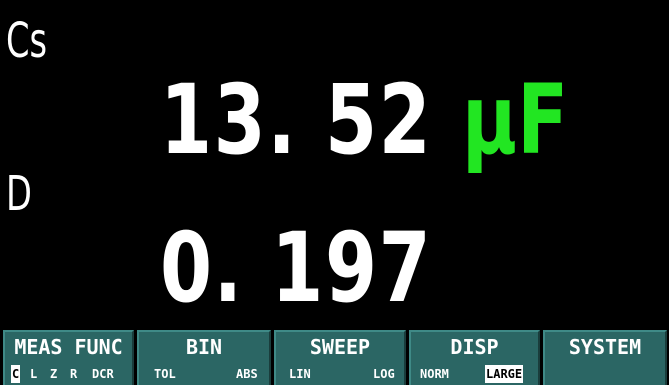 The width and height of the screenshot is (669, 385). I want to click on softkey-bin-title: BIN, so click(204, 347).